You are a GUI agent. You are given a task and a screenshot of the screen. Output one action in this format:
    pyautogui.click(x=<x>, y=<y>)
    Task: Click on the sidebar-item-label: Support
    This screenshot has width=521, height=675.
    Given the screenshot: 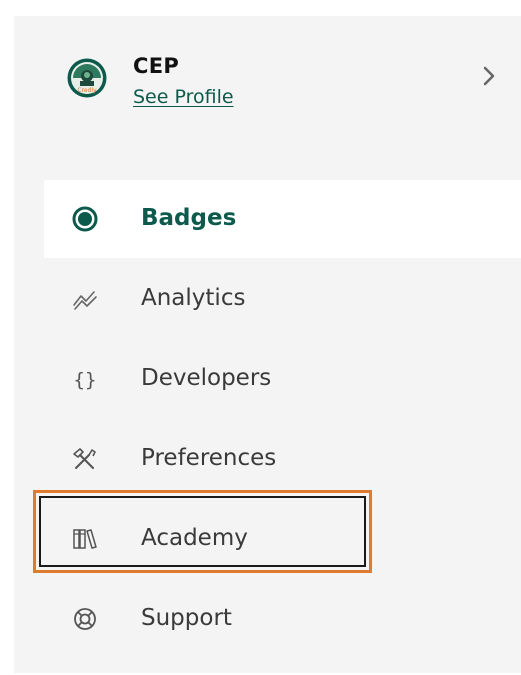 What is the action you would take?
    pyautogui.click(x=186, y=618)
    